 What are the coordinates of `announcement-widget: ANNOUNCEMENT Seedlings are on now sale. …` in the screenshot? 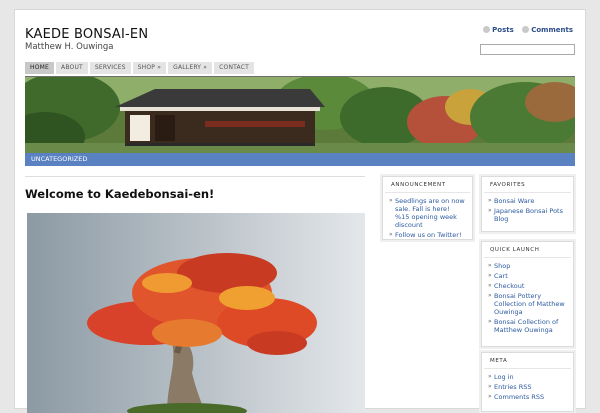 It's located at (427, 208).